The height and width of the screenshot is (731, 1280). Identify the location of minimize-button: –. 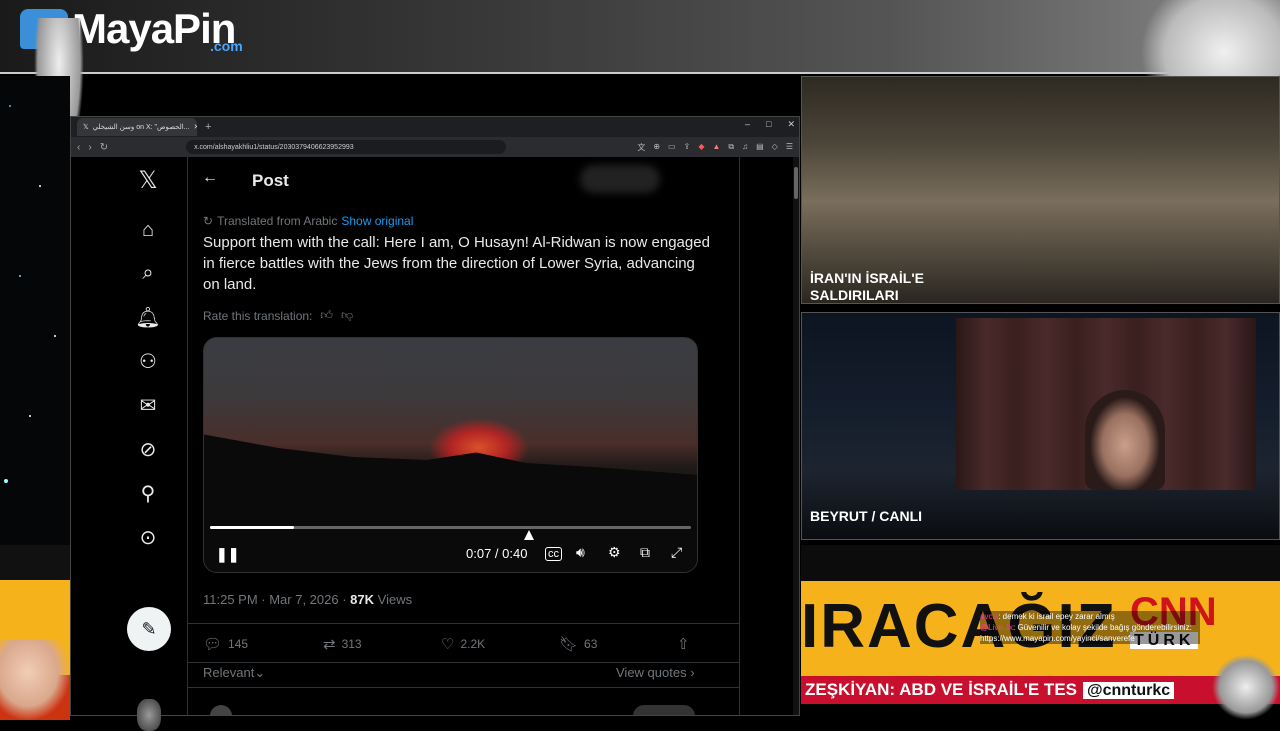
(747, 124).